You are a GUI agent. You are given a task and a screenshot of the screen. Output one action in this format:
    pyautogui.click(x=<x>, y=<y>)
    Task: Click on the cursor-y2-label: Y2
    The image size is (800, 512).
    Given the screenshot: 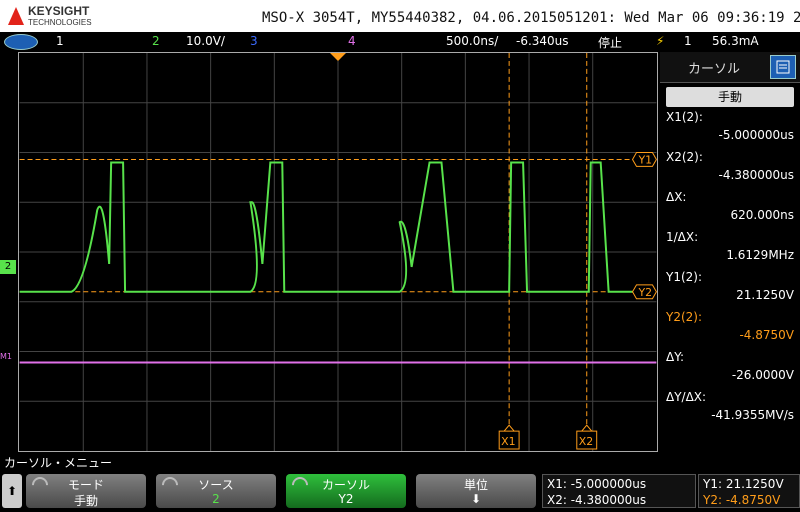 What is the action you would take?
    pyautogui.click(x=644, y=292)
    